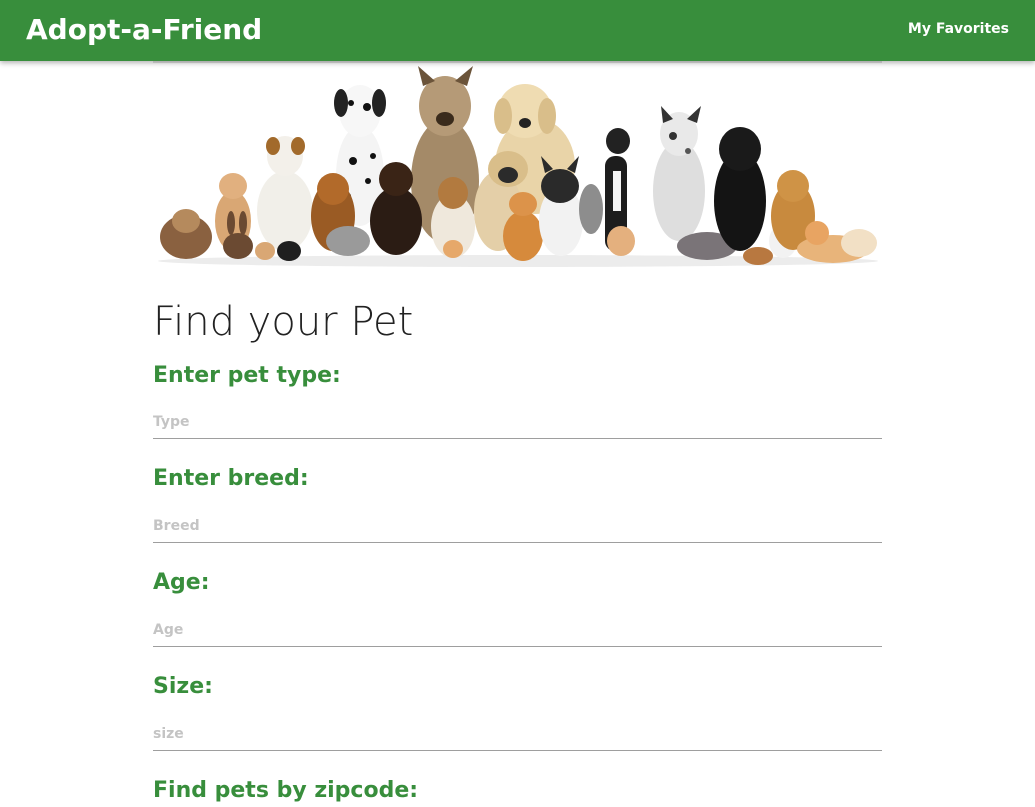 This screenshot has height=807, width=1035. Describe the element at coordinates (837, 242) in the screenshot. I see `pomeranian-dog` at that location.